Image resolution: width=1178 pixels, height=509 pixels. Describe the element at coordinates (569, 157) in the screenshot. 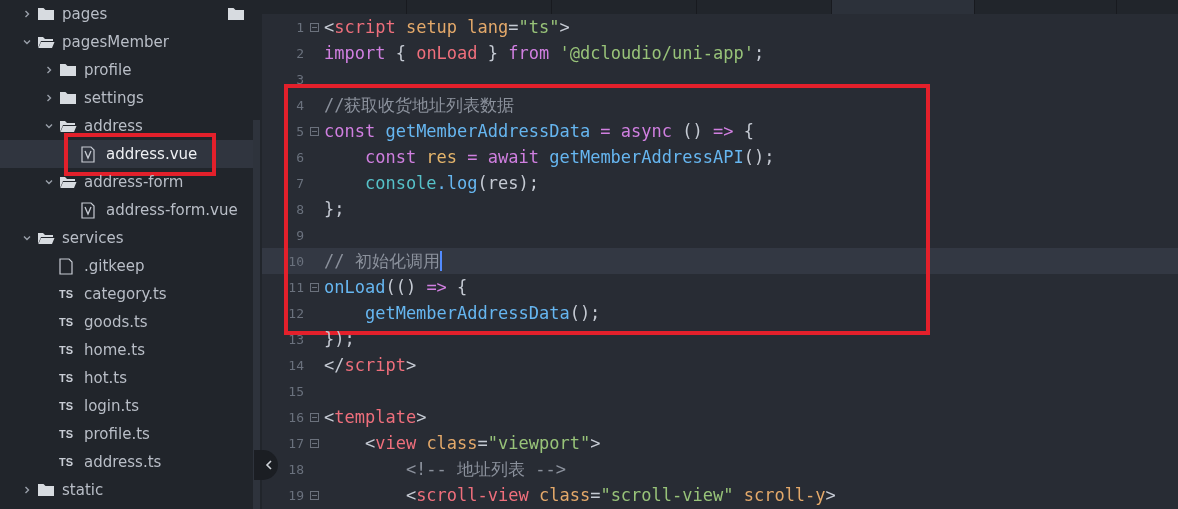

I see `code-line: const res = await getMemberAddressAPI();` at that location.